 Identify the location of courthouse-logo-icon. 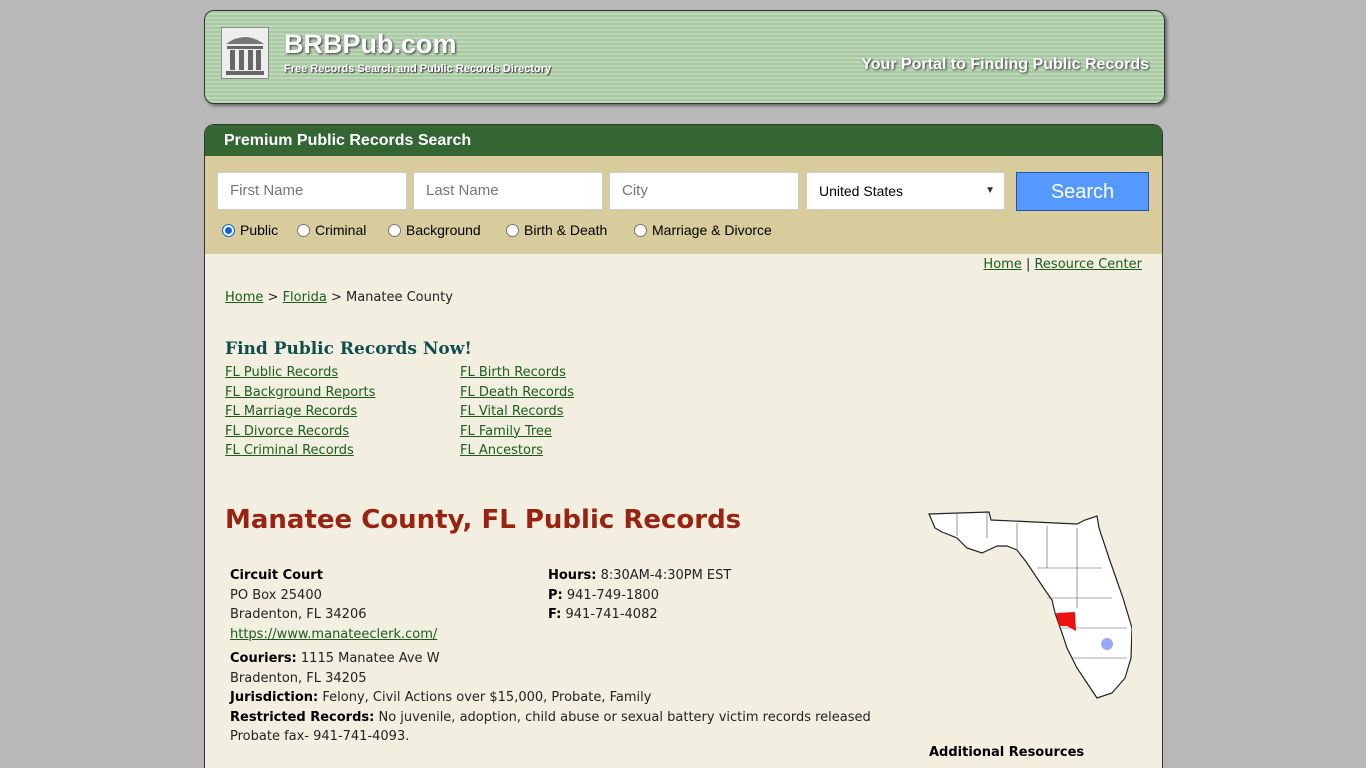
(245, 53).